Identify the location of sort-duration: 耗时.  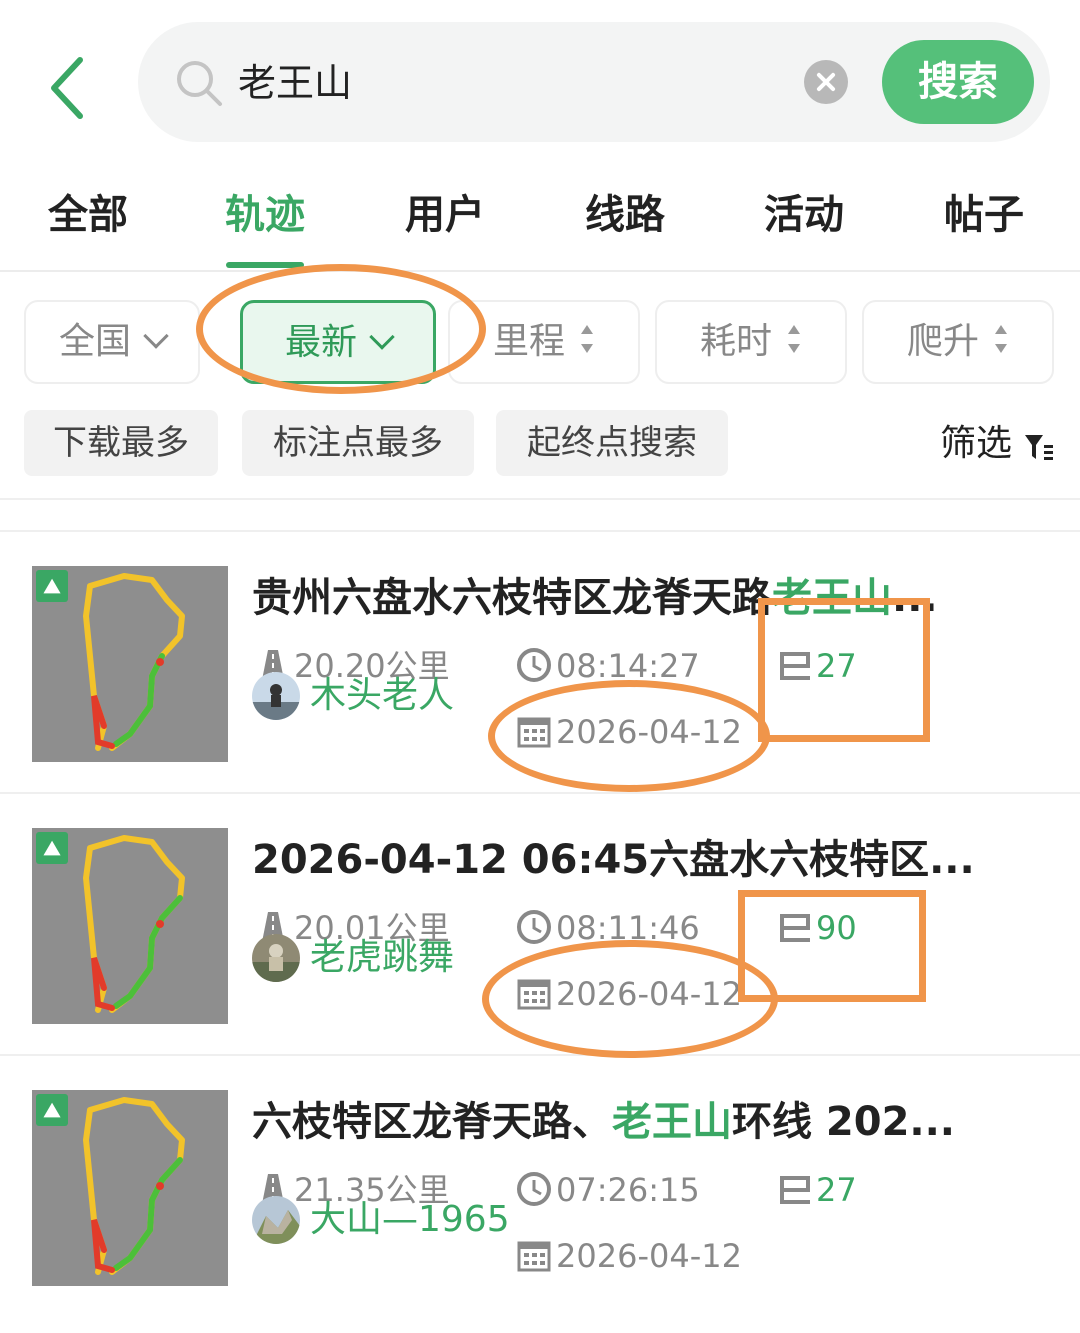
(751, 342).